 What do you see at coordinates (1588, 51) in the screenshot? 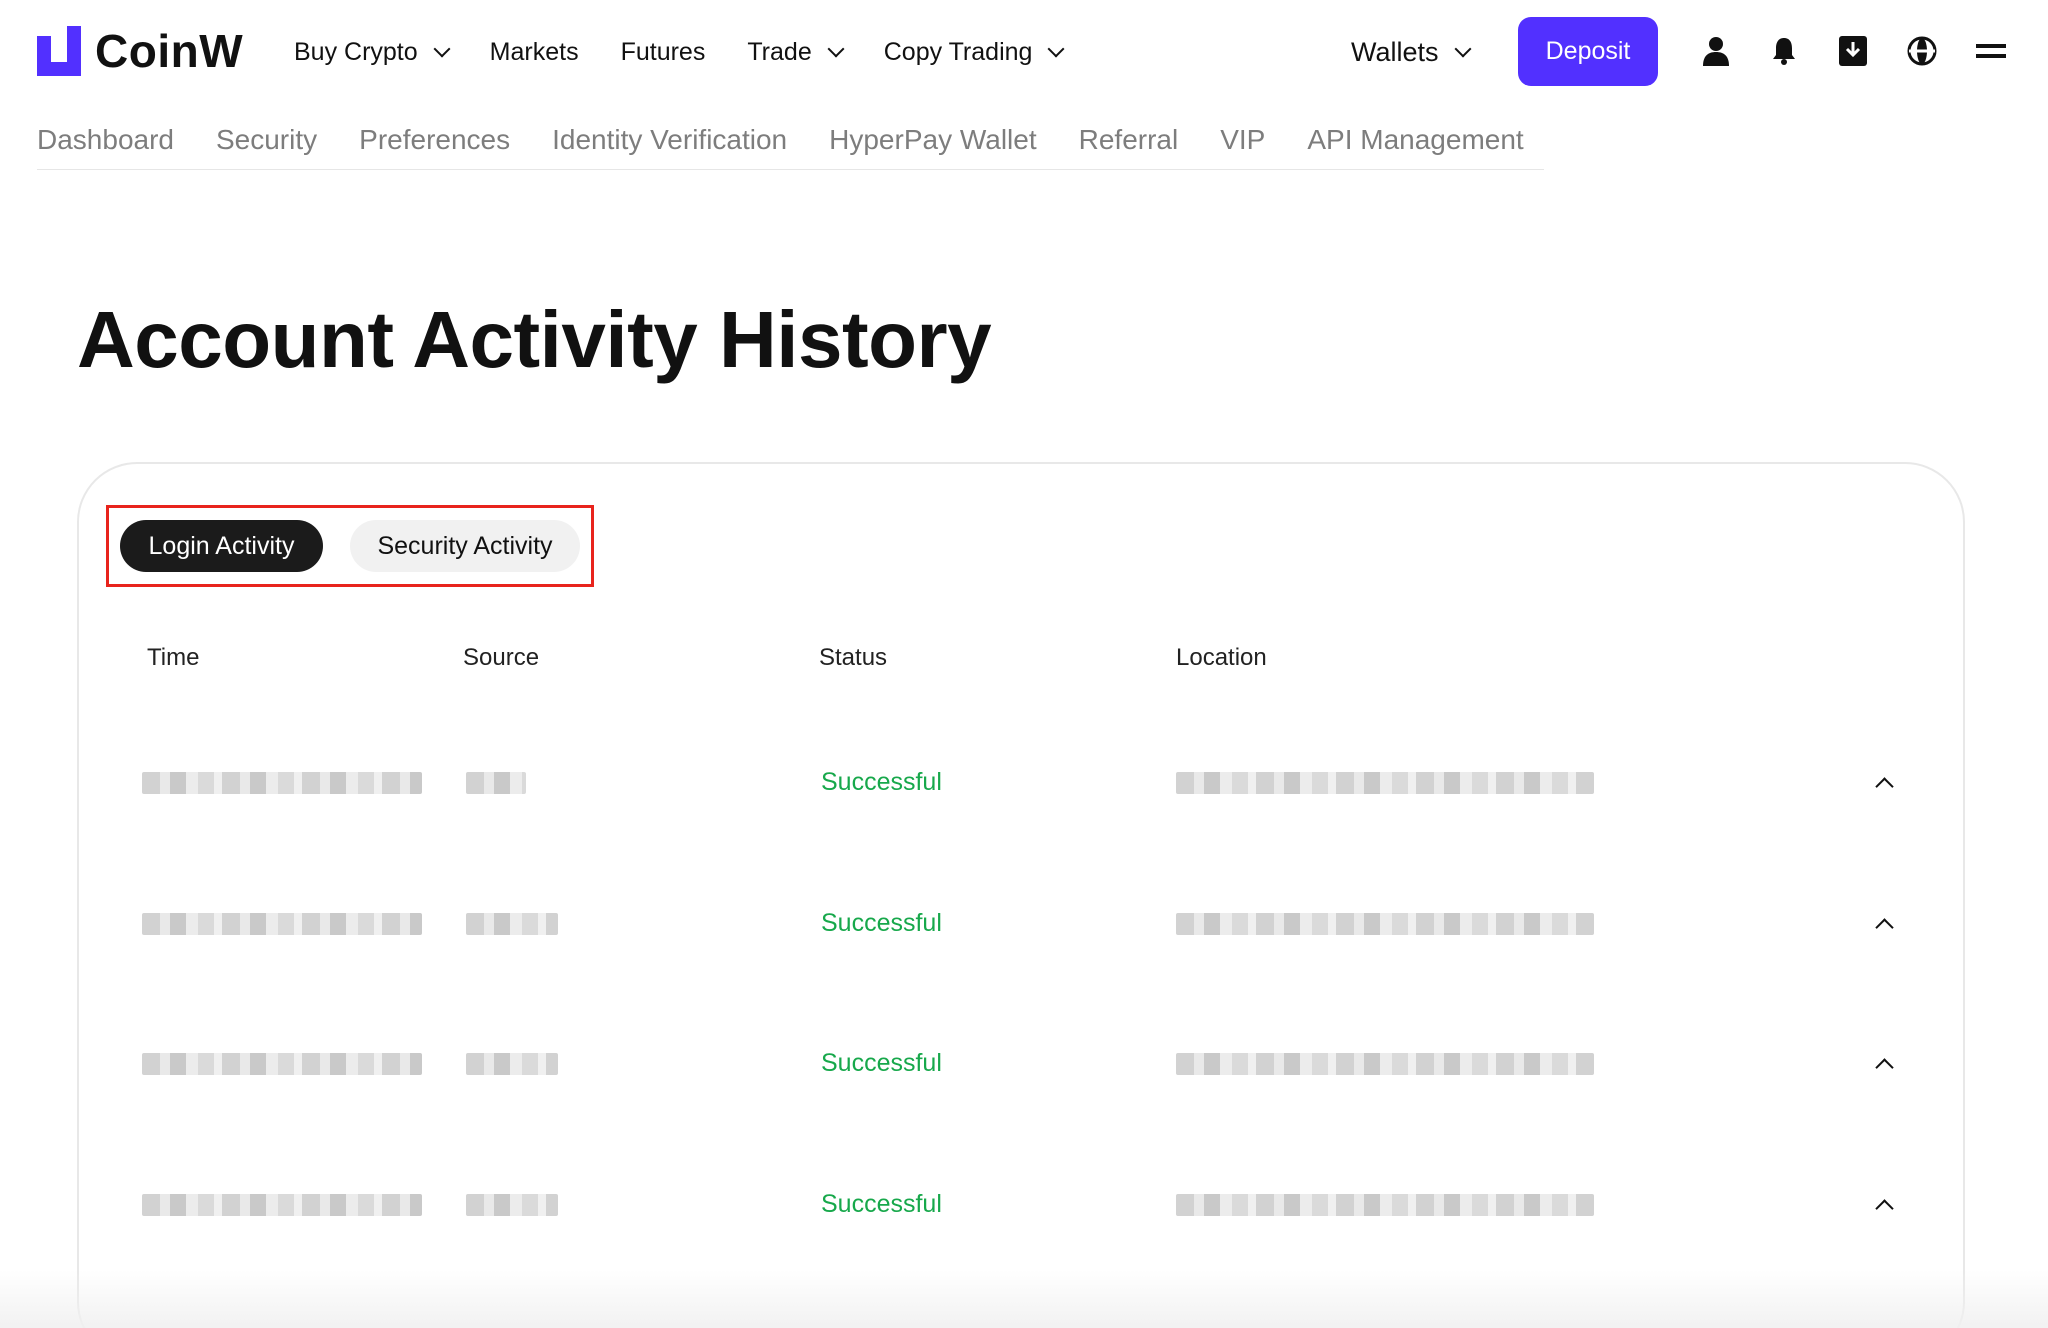
I see `deposit-button: Deposit` at bounding box center [1588, 51].